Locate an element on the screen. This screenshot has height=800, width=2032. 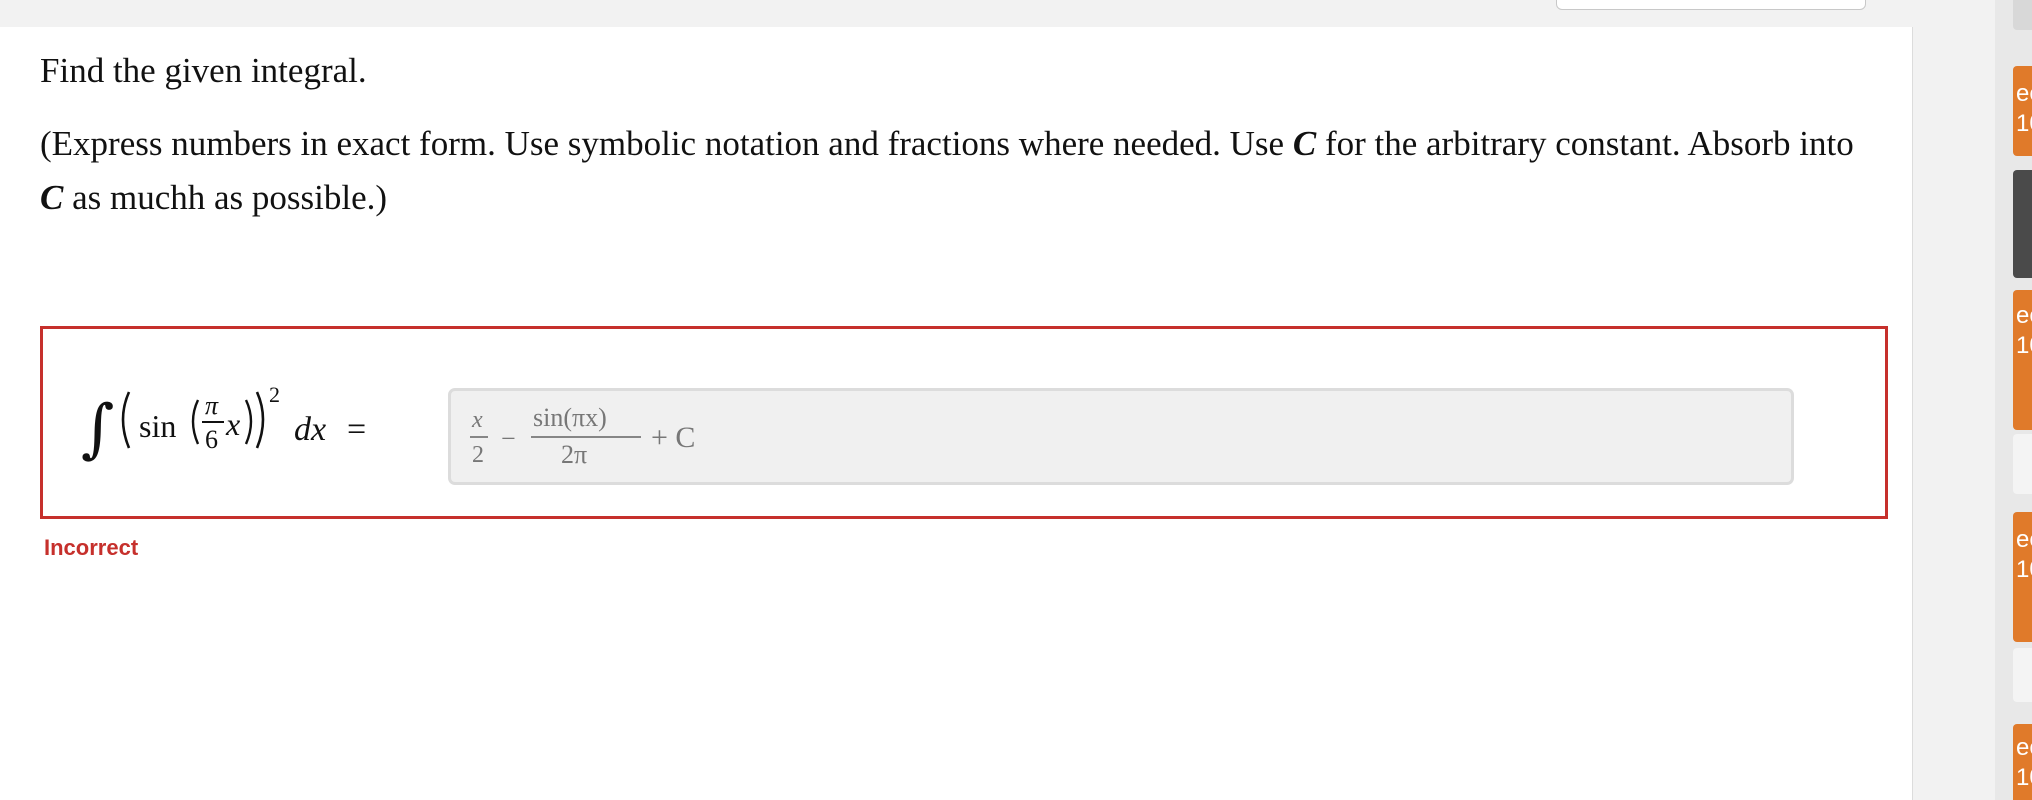
left-outer-paren is located at coordinates (126, 420).